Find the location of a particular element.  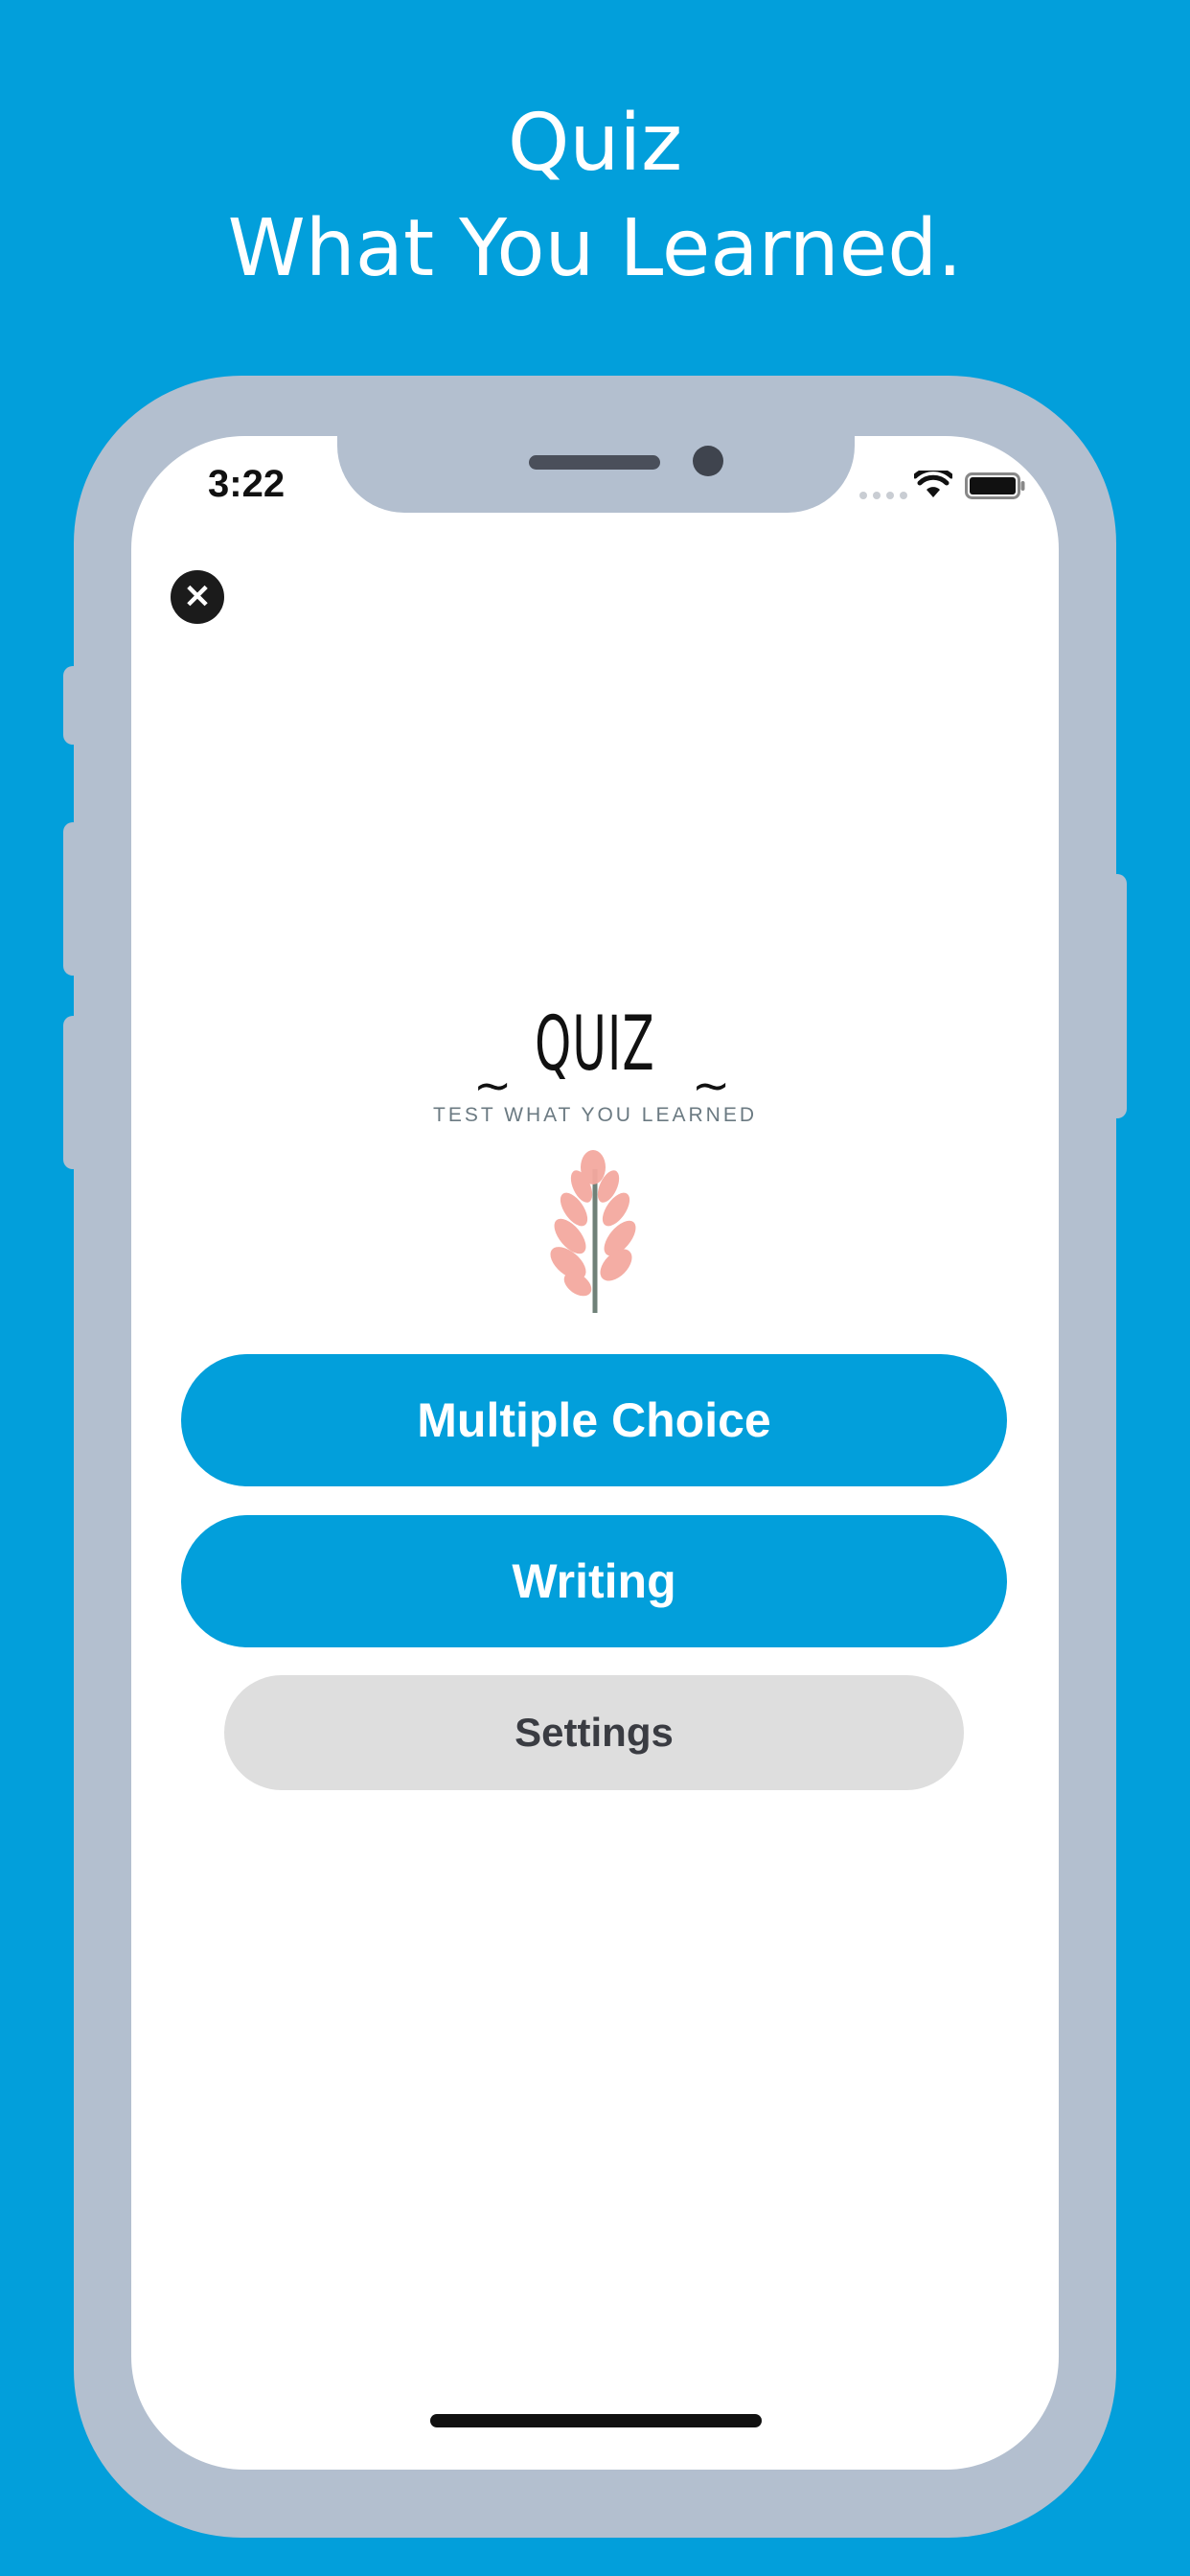

marketing-headline: Quiz What You Learned. is located at coordinates (595, 196).